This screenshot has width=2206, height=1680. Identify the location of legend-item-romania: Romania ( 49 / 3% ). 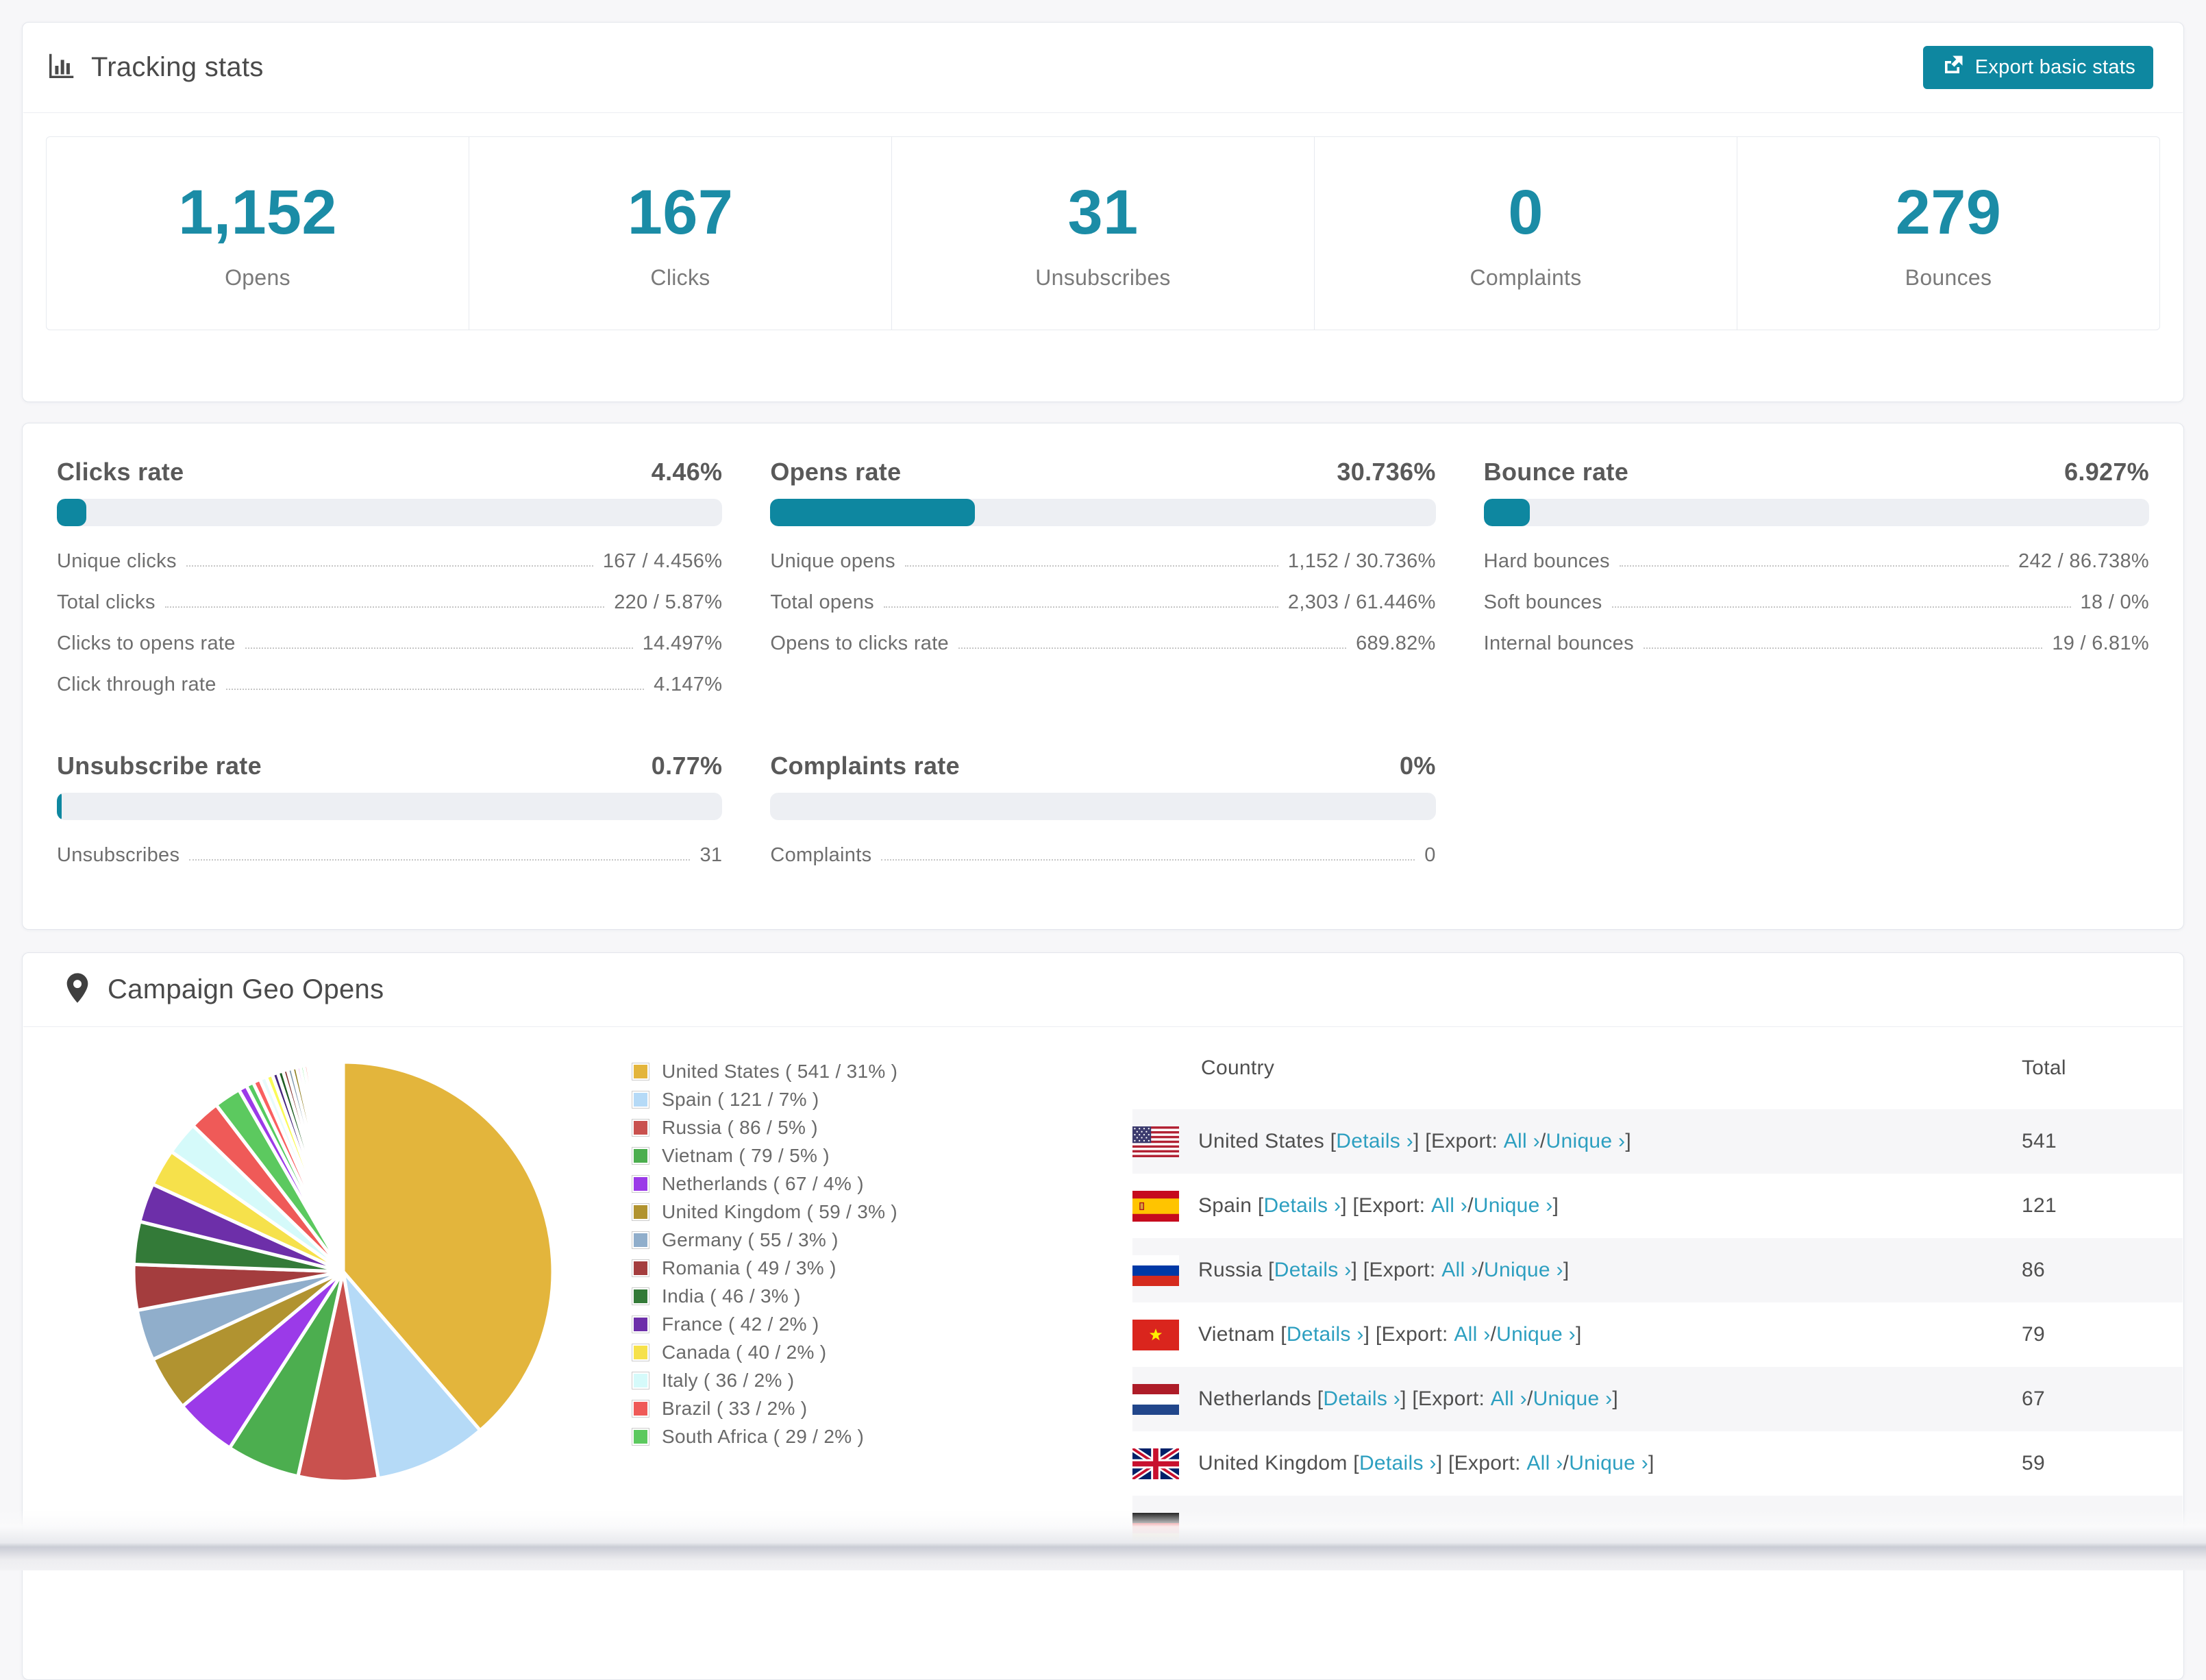
(764, 1268).